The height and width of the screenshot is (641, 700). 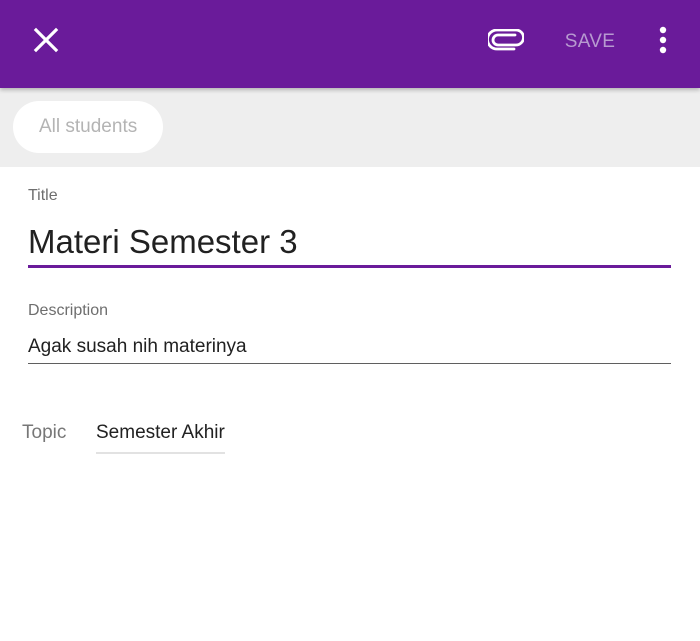 What do you see at coordinates (350, 127) in the screenshot?
I see `recipients-bar: All students` at bounding box center [350, 127].